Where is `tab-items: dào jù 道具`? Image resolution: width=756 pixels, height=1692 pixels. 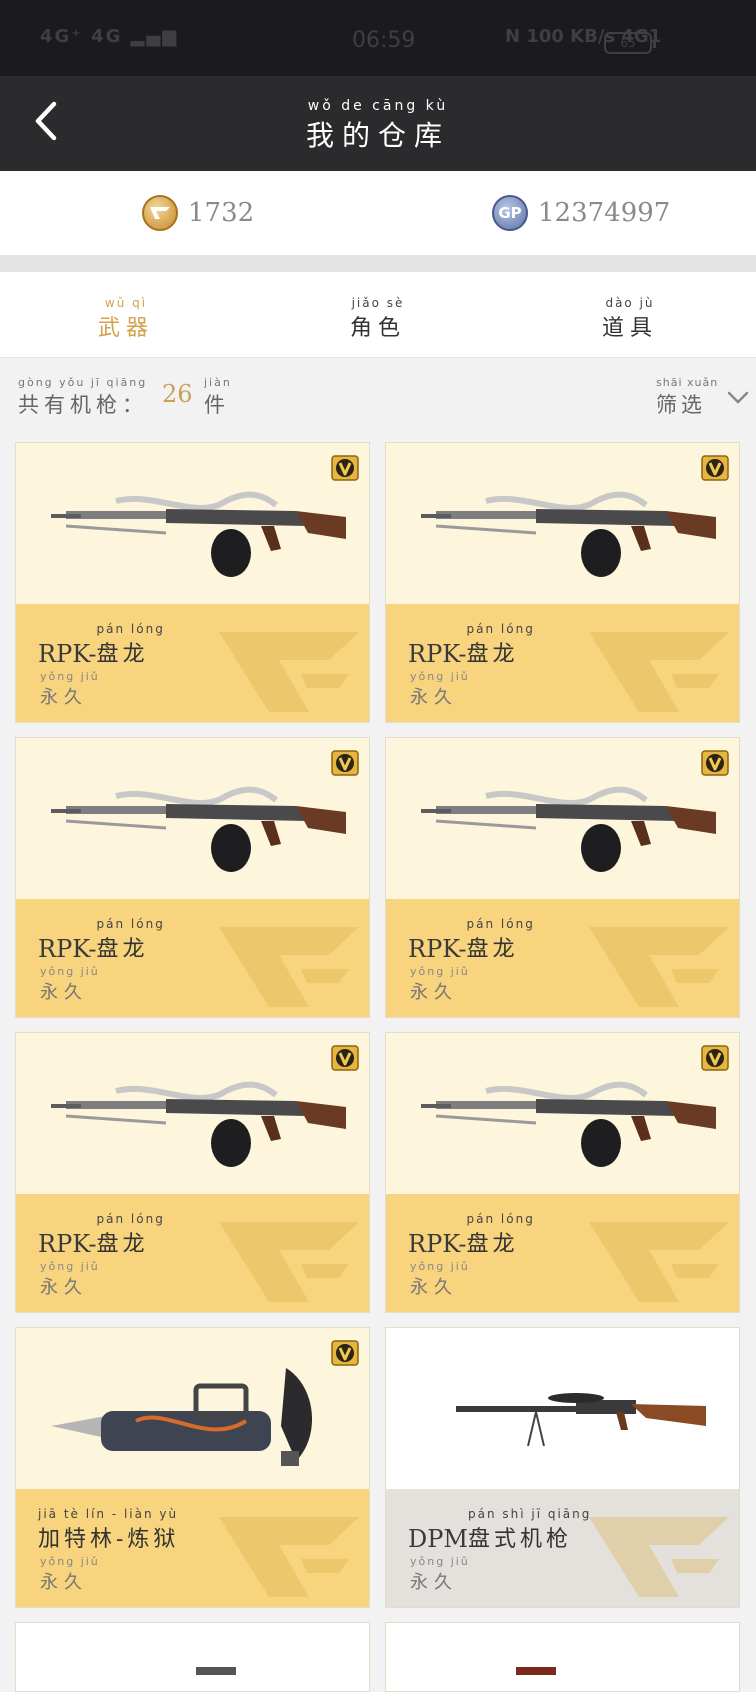
tab-items: dào jù 道具 is located at coordinates (630, 319).